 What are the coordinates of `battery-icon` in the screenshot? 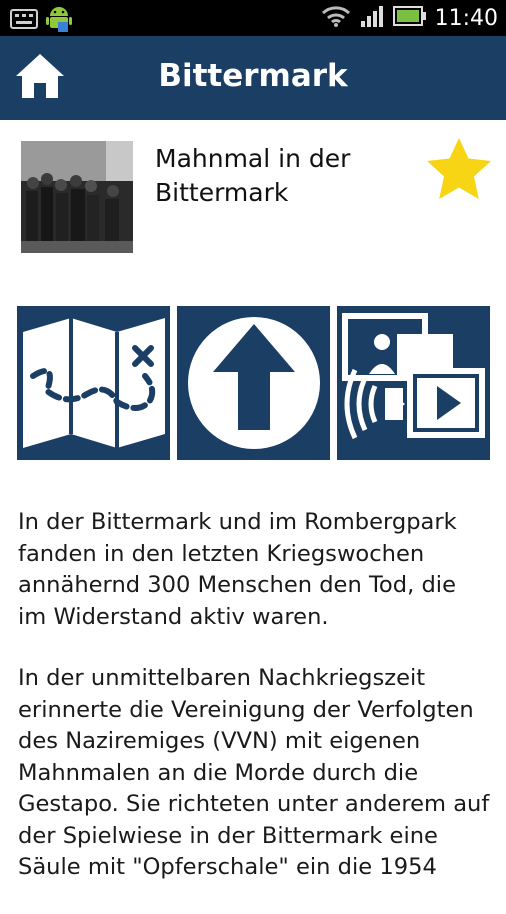 It's located at (409, 18).